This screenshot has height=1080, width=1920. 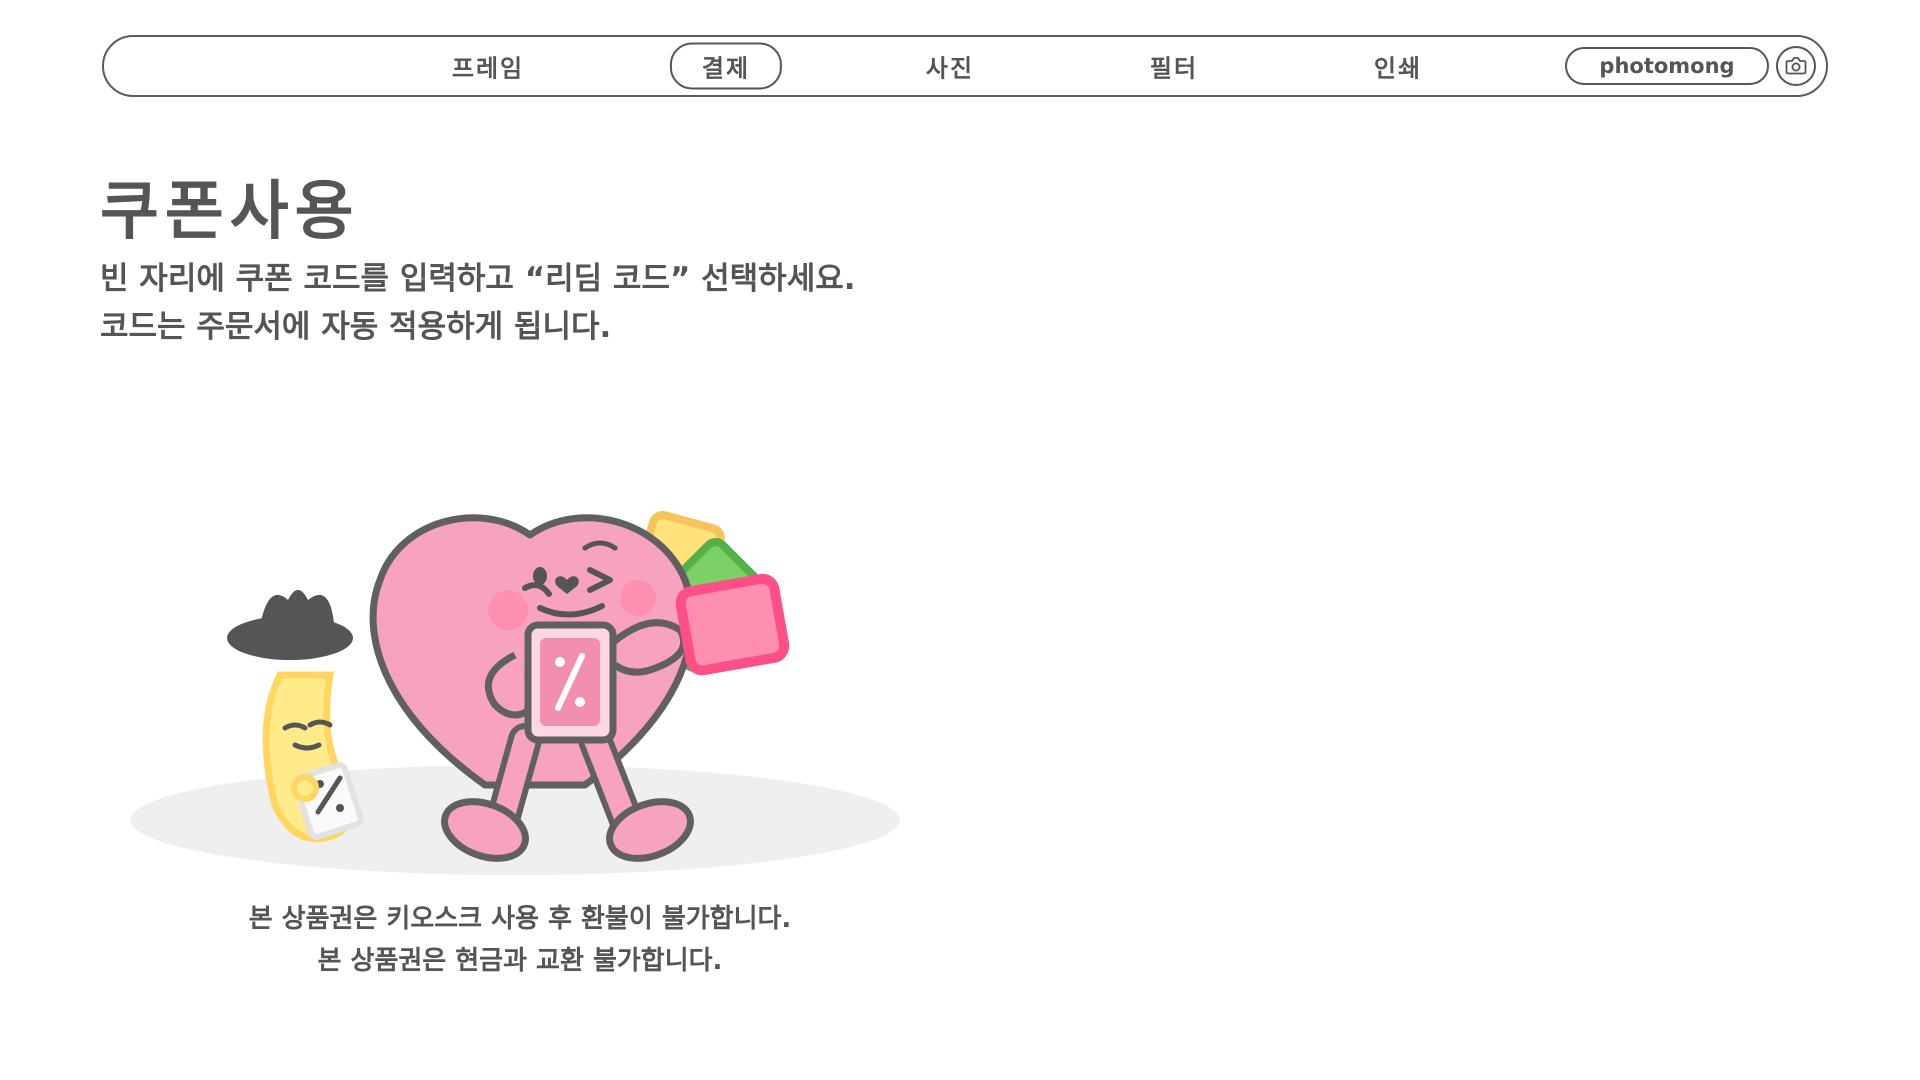 I want to click on tab-filter: 필터, so click(x=1174, y=66).